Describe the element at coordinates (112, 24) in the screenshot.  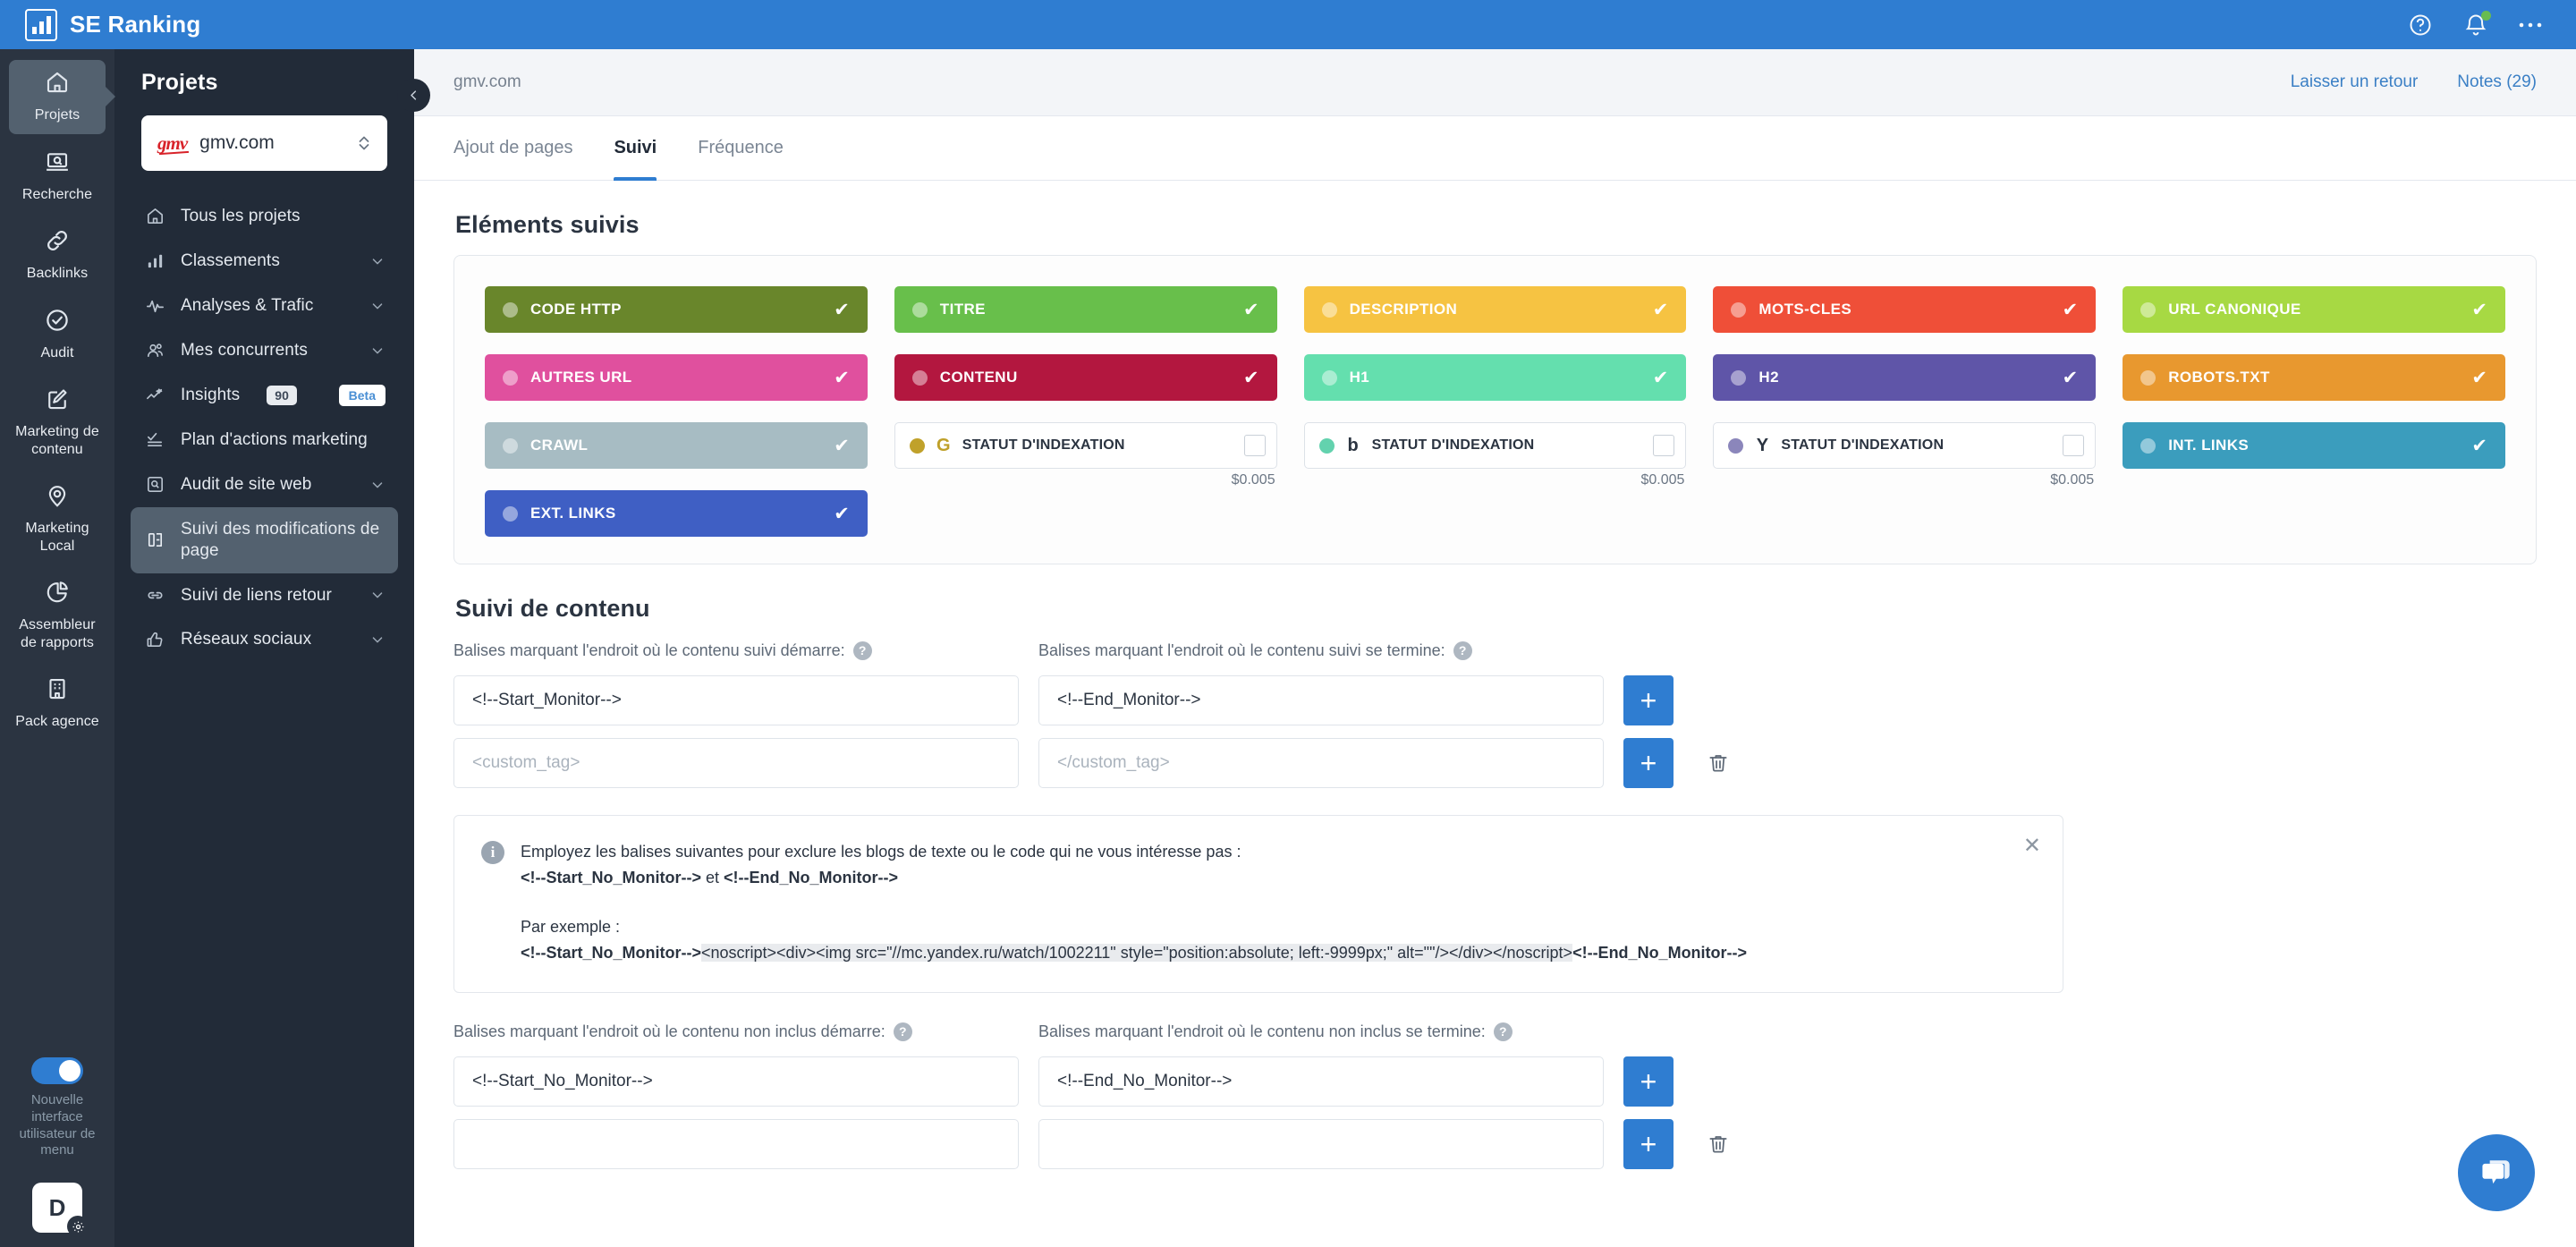
I see `brand-logo-area: SE Ranking` at that location.